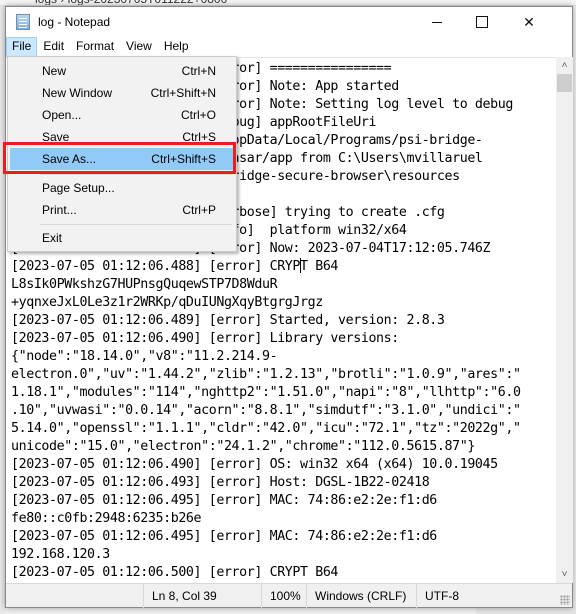  I want to click on menu-item-label: New, so click(54, 71).